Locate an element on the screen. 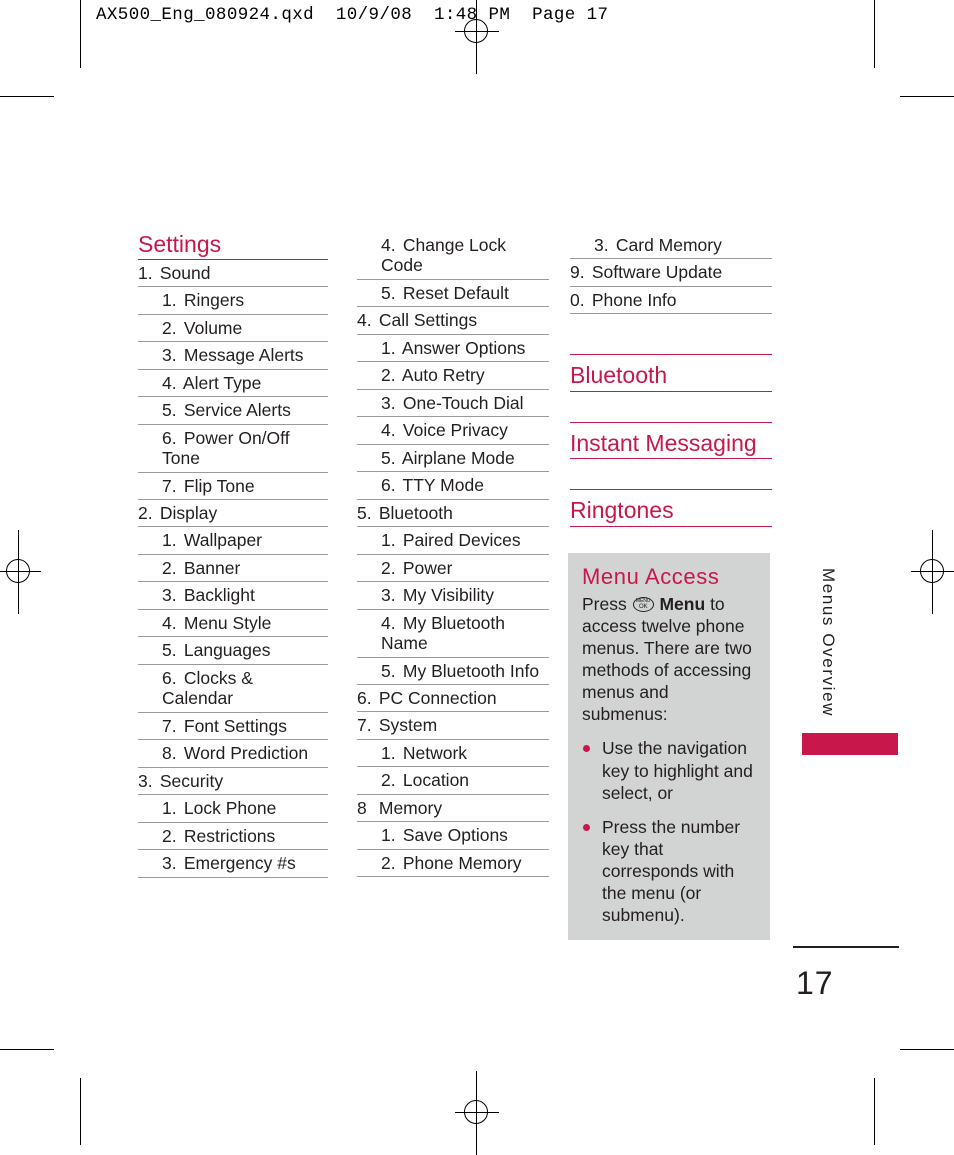 Image resolution: width=954 pixels, height=1155 pixels. menu-row-label: Power On/Off Tone is located at coordinates (226, 448).